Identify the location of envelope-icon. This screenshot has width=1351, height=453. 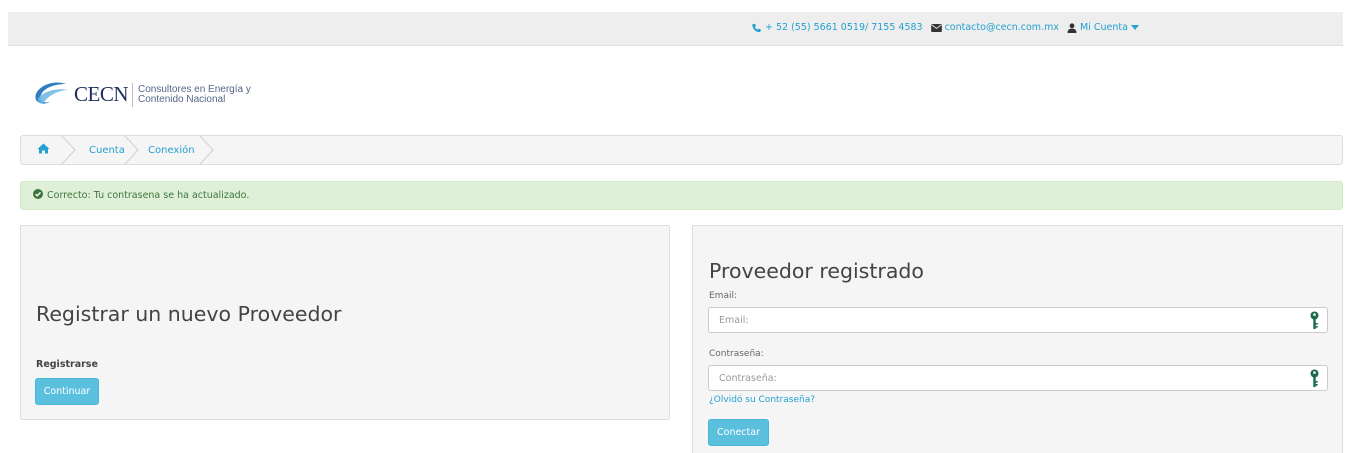
(936, 27).